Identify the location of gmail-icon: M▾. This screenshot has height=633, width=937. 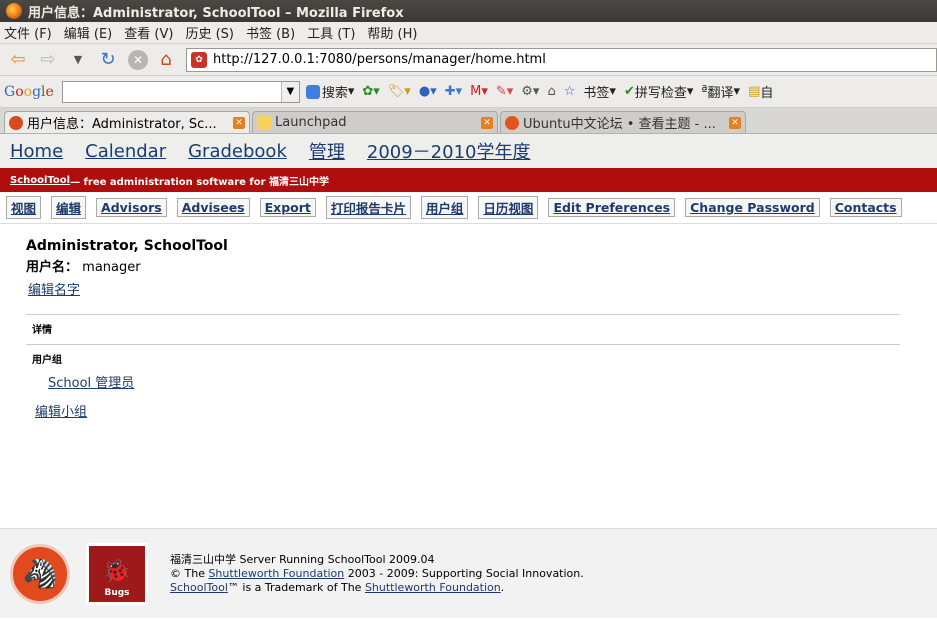
(479, 91).